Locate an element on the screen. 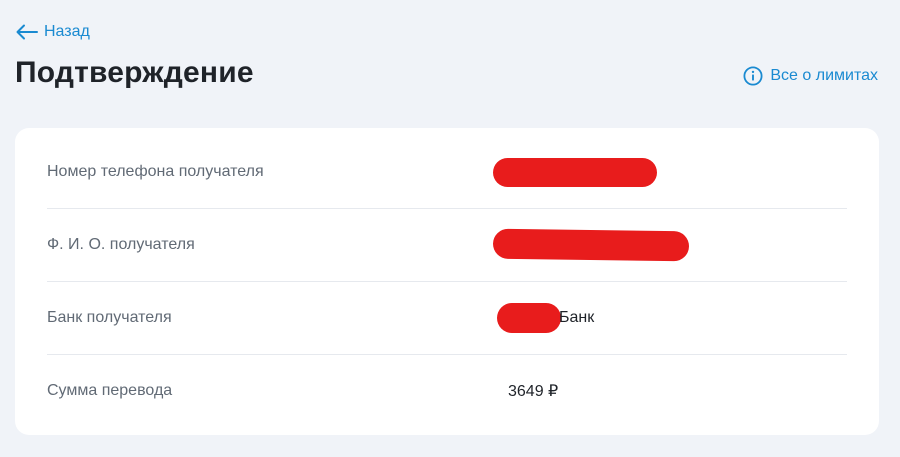  detail-row-amount: Сумма перевода 3649 ₽ is located at coordinates (447, 391).